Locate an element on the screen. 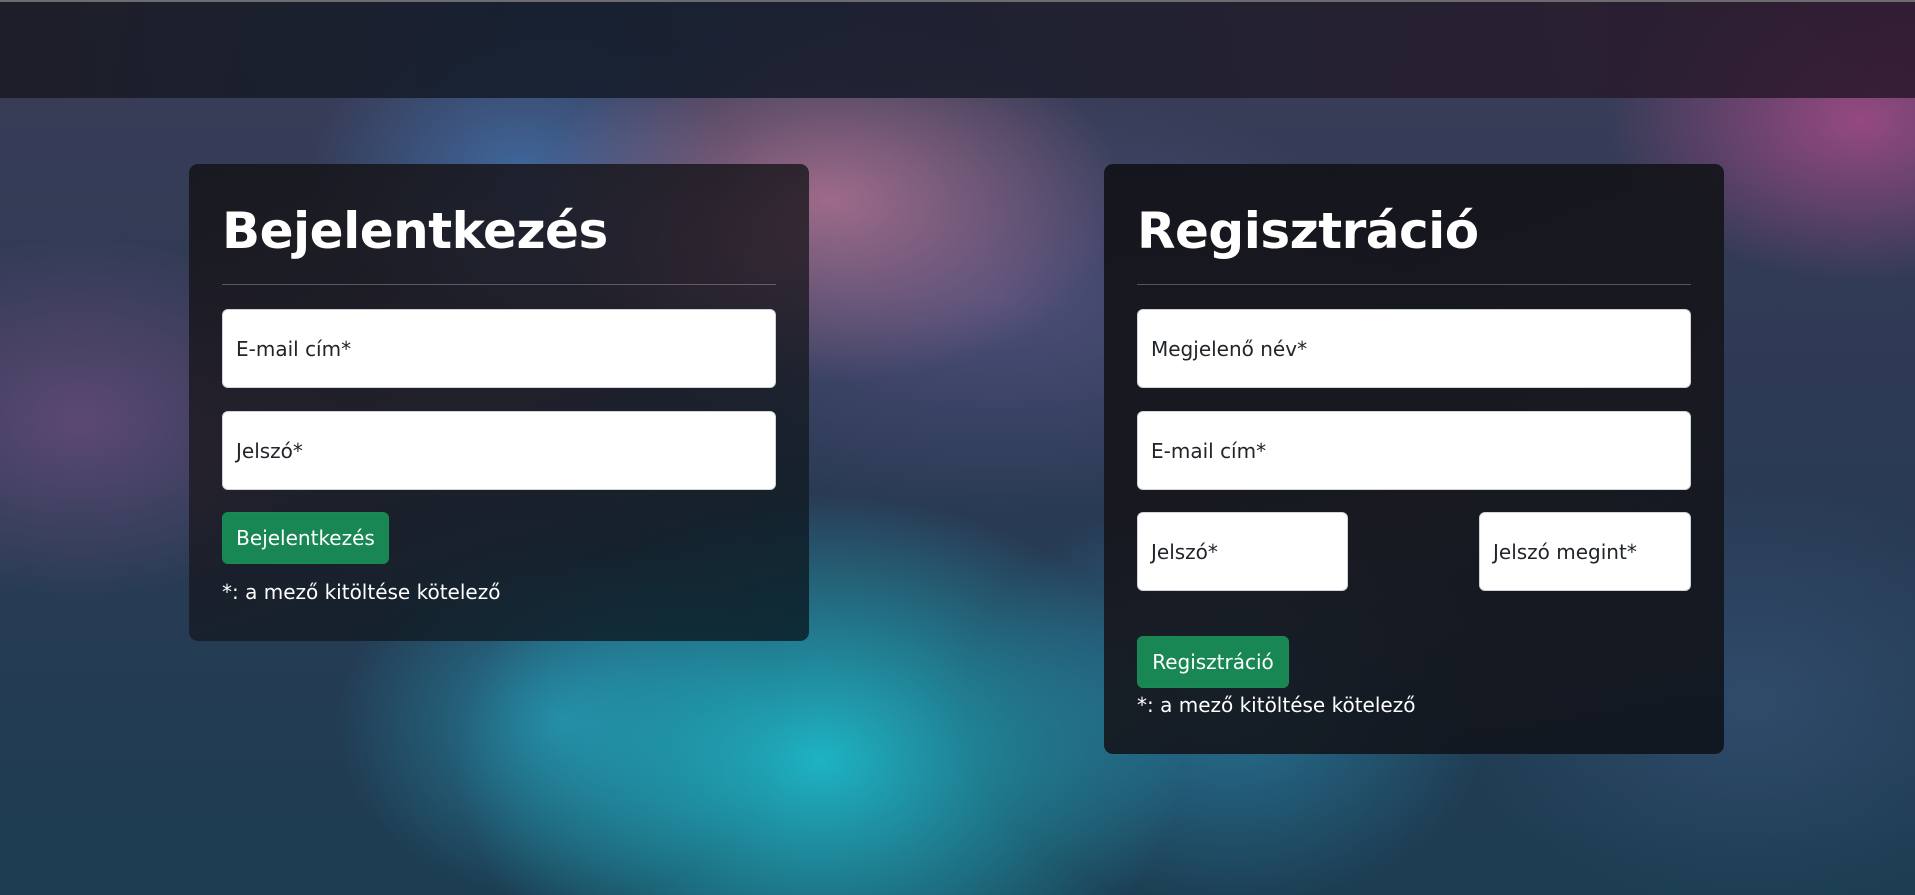 The height and width of the screenshot is (895, 1915). register-divider is located at coordinates (1414, 284).